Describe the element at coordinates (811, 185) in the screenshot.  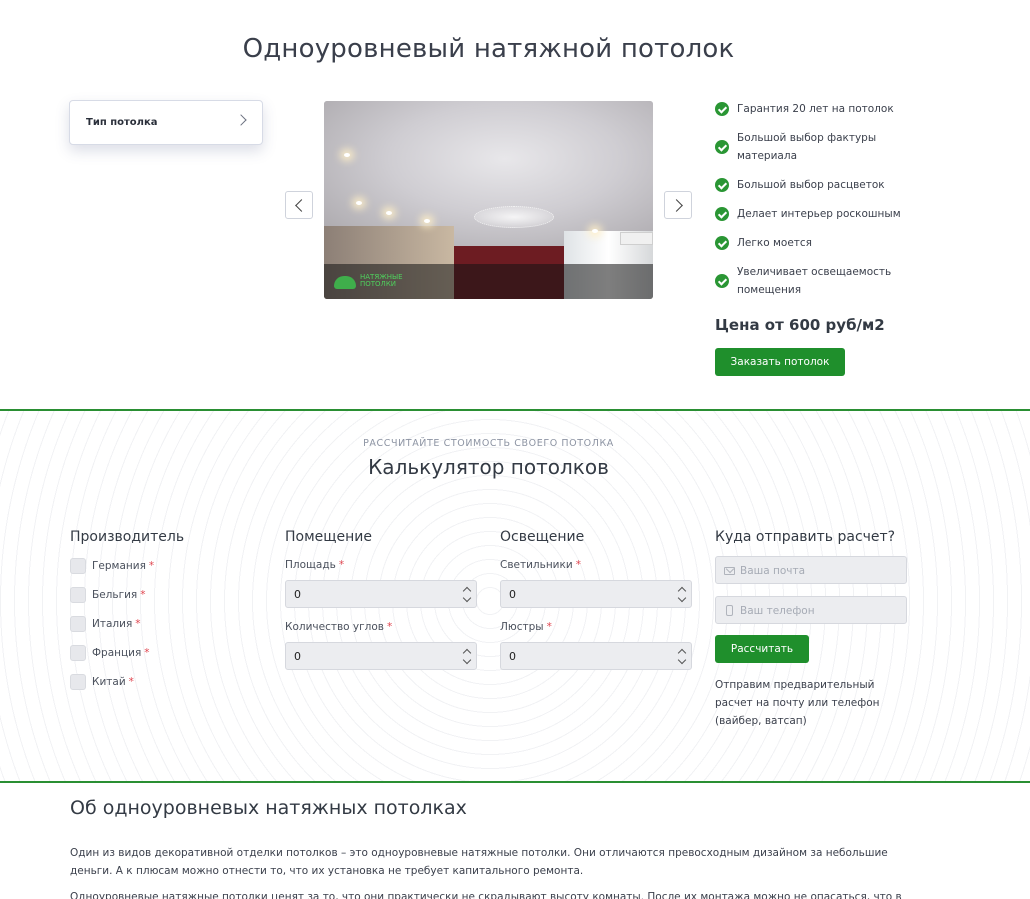
I see `benefit-text: Большой выбор расцветок` at that location.